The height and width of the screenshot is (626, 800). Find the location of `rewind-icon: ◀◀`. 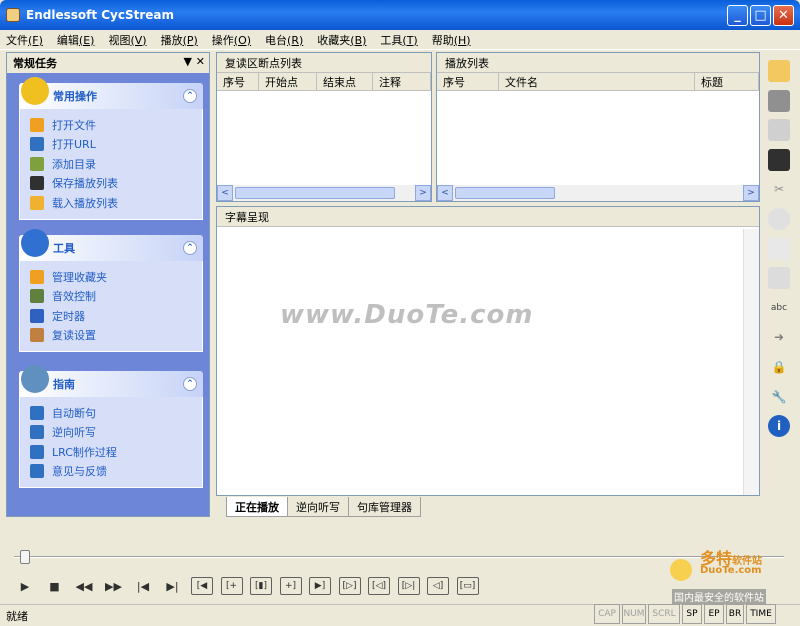

rewind-icon: ◀◀ is located at coordinates (84, 586).